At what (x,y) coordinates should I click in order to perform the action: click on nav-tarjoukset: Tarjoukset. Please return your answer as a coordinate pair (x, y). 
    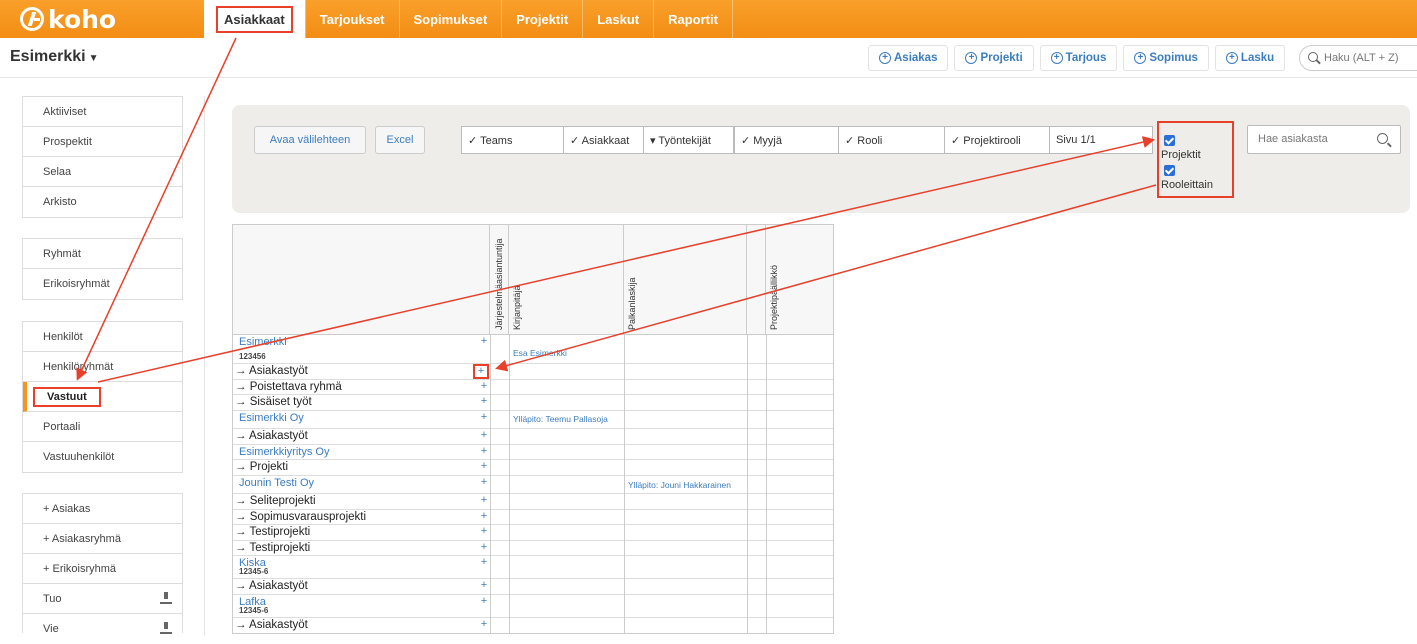
    Looking at the image, I should click on (351, 19).